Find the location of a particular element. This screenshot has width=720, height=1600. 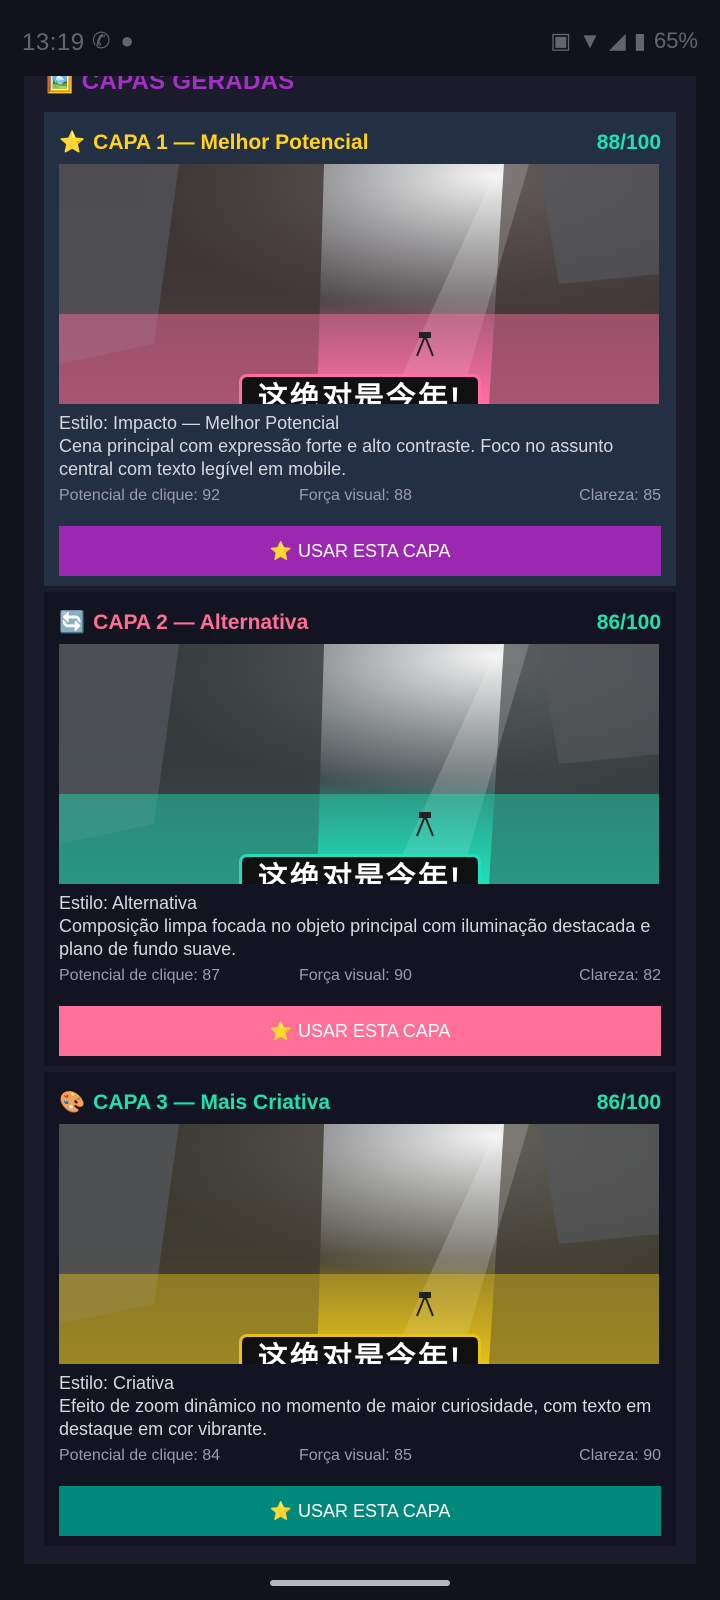

card-title: CAPA 1 — Melhor Potencial is located at coordinates (231, 142).